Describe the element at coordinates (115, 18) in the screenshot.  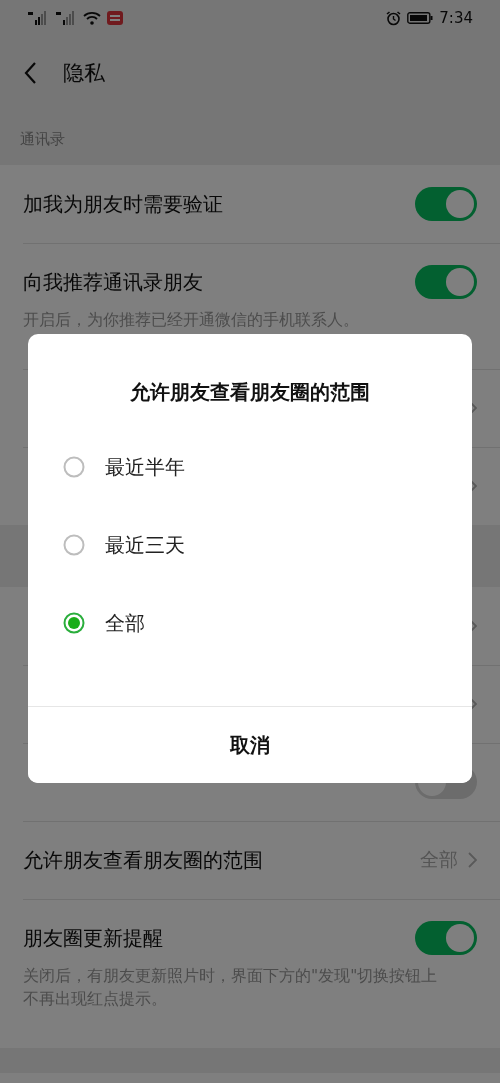
I see `app-notification-icon` at that location.